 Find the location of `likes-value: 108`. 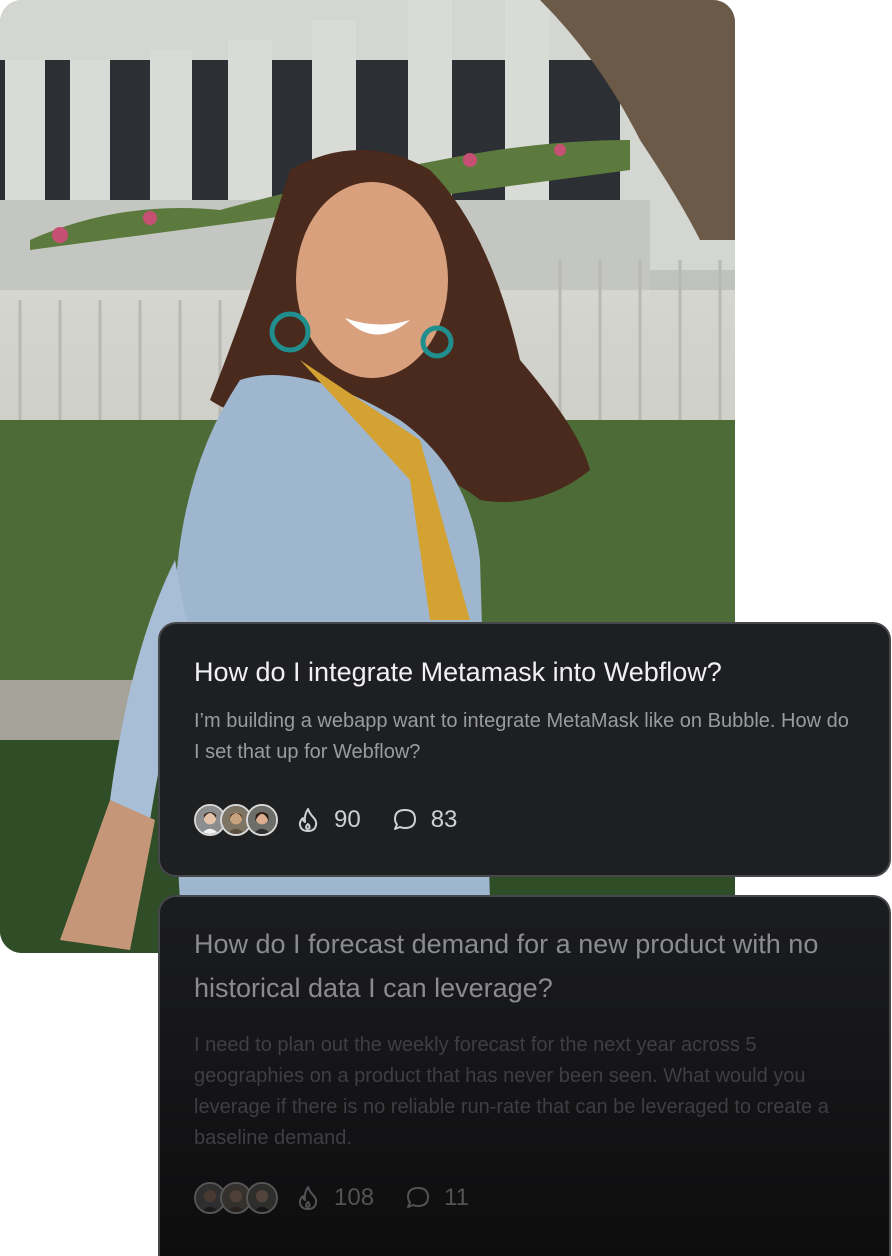

likes-value: 108 is located at coordinates (354, 1197).